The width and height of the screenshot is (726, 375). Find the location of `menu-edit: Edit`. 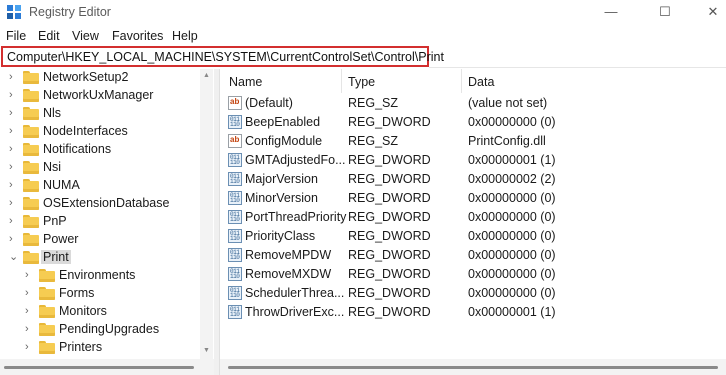

menu-edit: Edit is located at coordinates (49, 36).